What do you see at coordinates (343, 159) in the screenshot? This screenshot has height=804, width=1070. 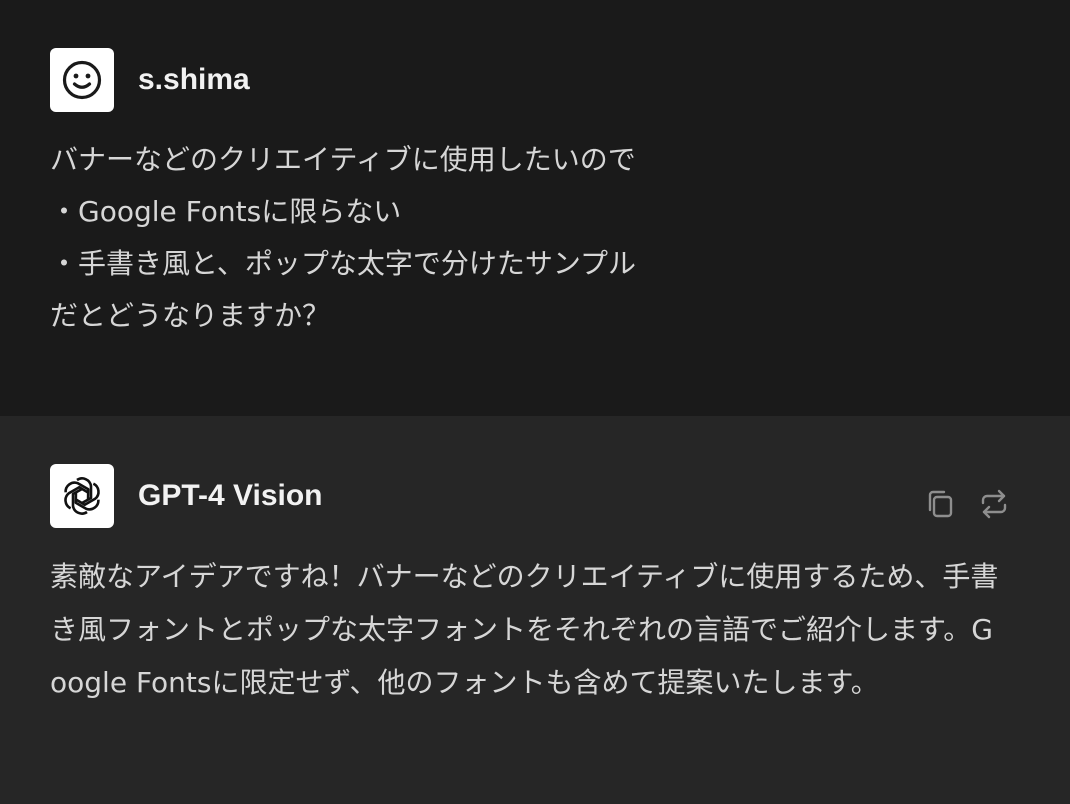 I see `user-message-line: バナーなどのクリエイティブに使用したいので` at bounding box center [343, 159].